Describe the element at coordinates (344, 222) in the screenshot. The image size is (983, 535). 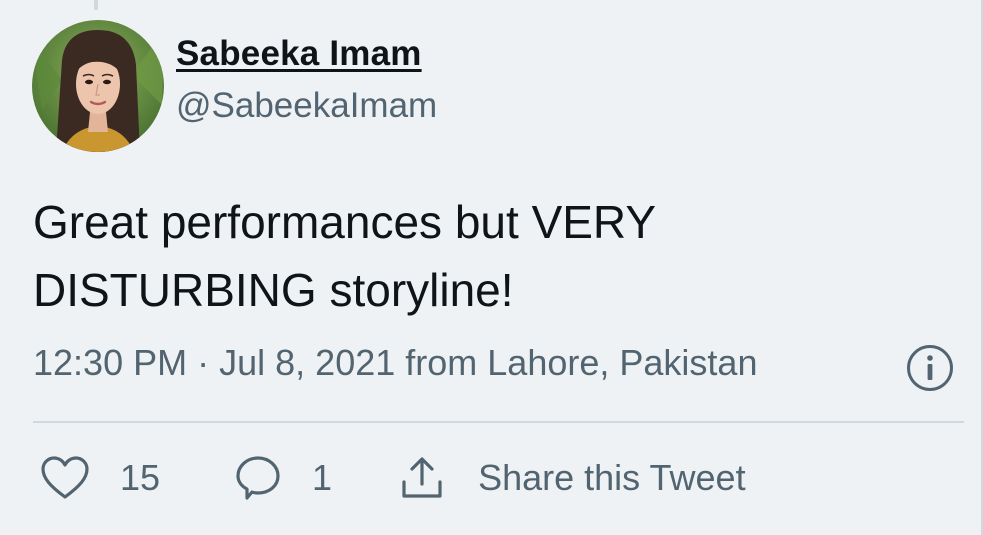
I see `tweet-text-line-1: Great performances but VERY` at that location.